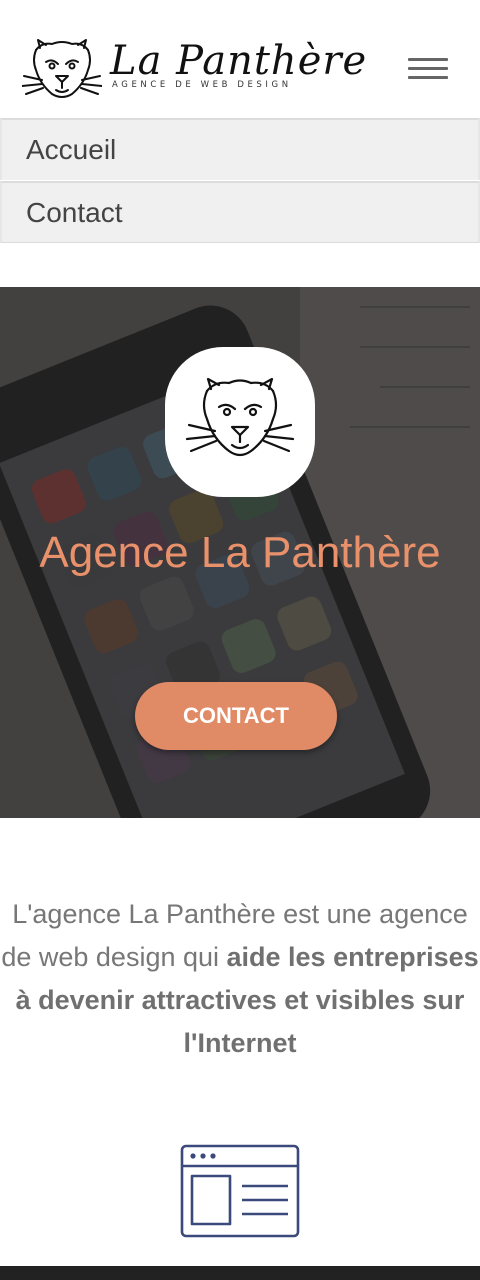 The image size is (480, 1280). I want to click on main-nav: Accueil Contact, so click(240, 181).